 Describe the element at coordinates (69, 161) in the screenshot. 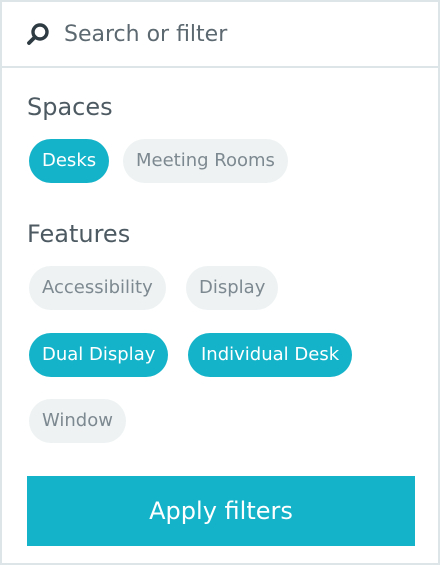

I see `chip-desks: Desks` at that location.